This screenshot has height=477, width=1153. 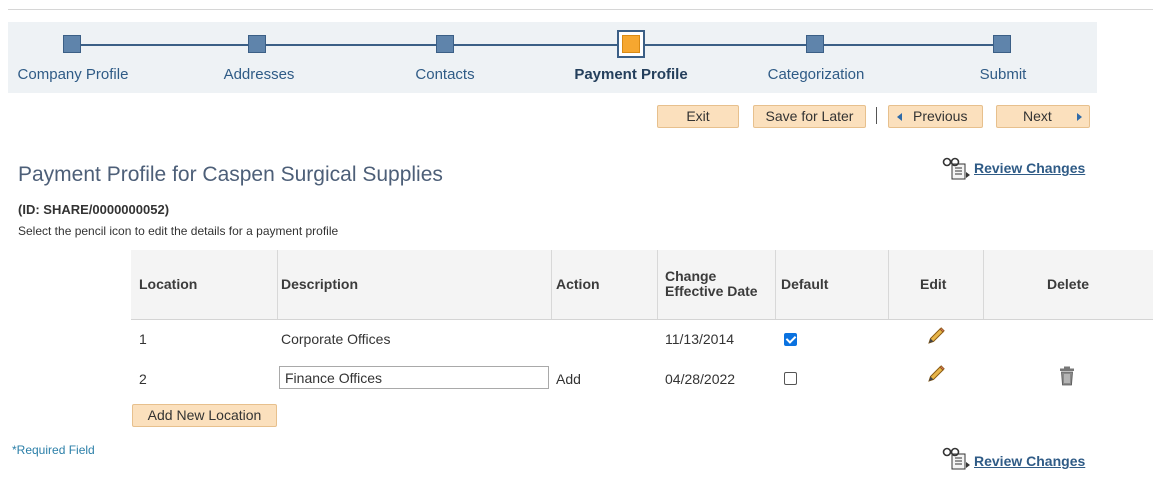 I want to click on step-node-categorization, so click(x=815, y=44).